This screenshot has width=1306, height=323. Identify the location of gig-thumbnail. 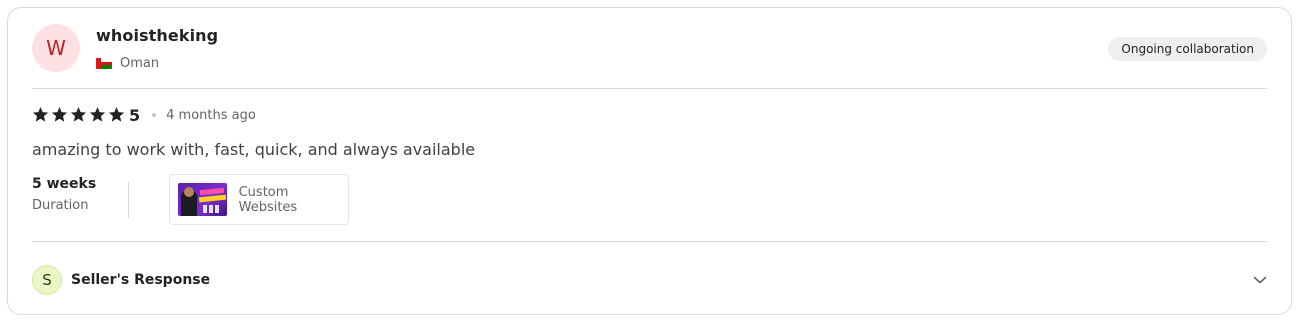
(202, 199).